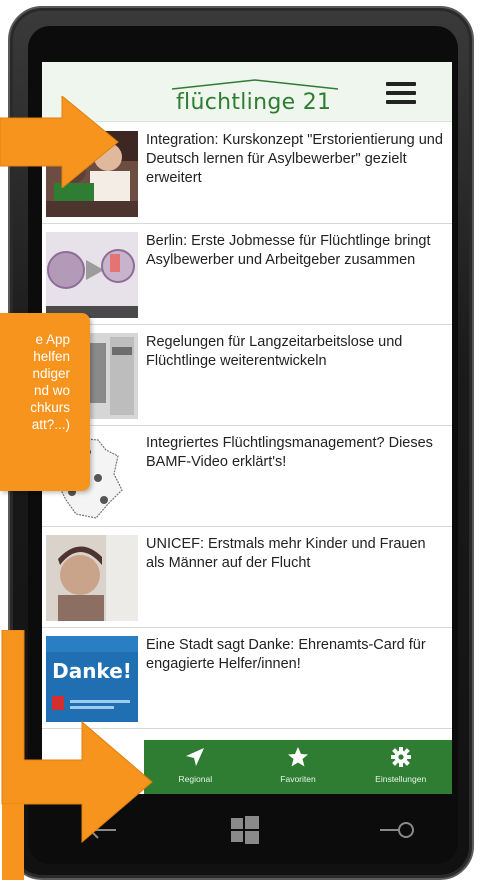 This screenshot has width=480, height=882. What do you see at coordinates (51, 390) in the screenshot?
I see `callout-line: nd wo` at bounding box center [51, 390].